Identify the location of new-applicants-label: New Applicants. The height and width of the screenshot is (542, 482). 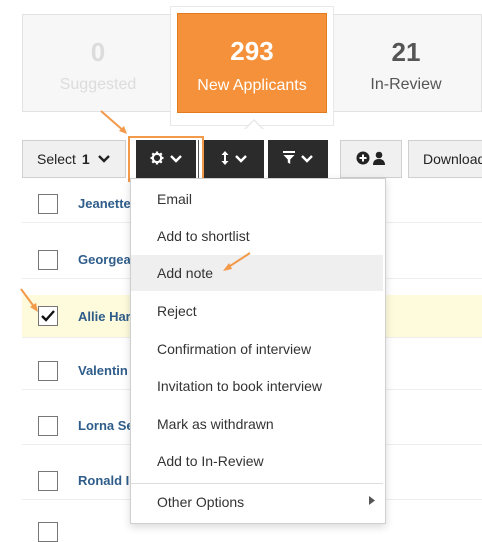
(252, 85).